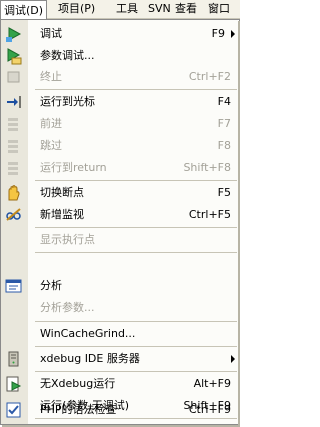  What do you see at coordinates (120, 124) in the screenshot?
I see `menu-item-step-into: 前进 F7` at bounding box center [120, 124].